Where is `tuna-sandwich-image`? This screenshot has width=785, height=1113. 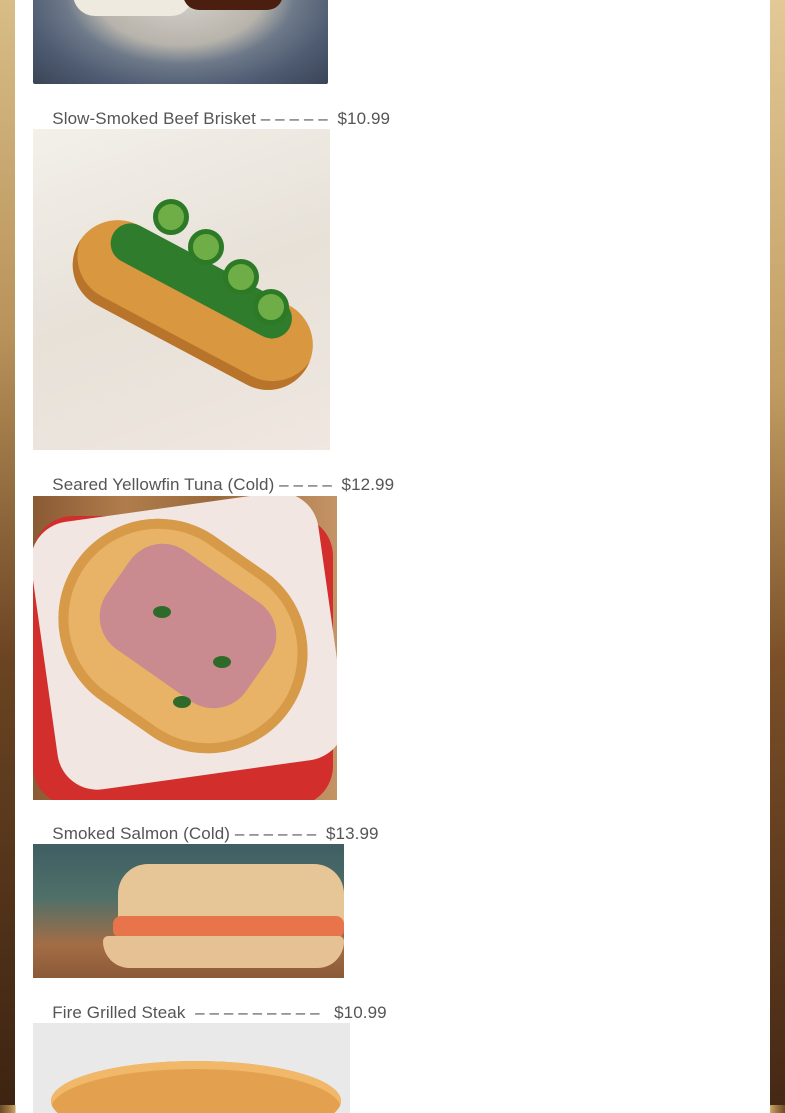 tuna-sandwich-image is located at coordinates (185, 648).